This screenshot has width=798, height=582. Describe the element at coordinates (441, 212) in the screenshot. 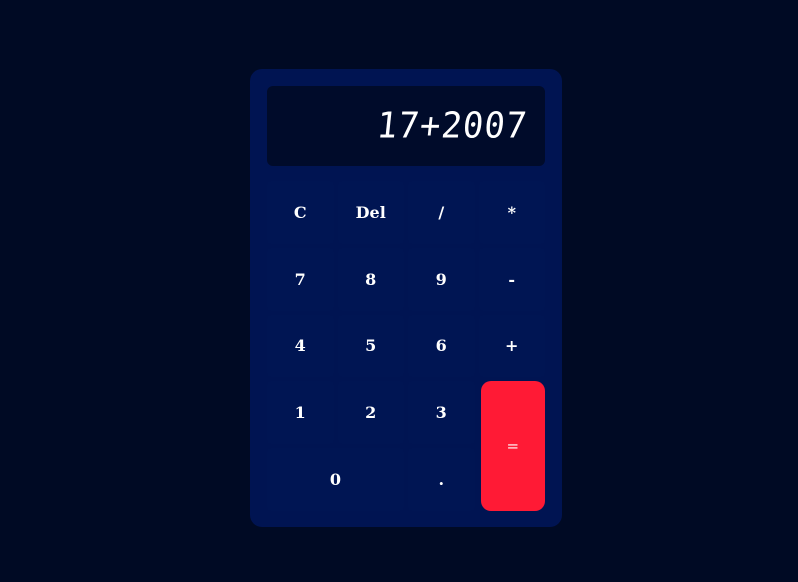

I see `divide-button: /` at that location.